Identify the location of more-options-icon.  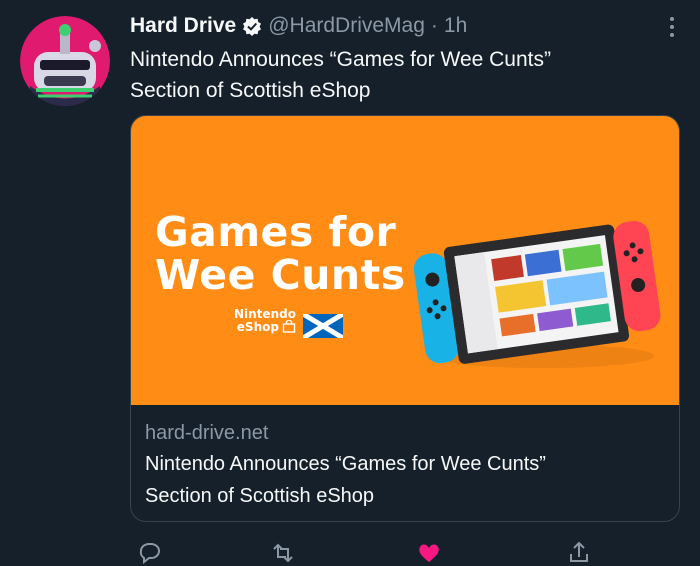
(672, 27).